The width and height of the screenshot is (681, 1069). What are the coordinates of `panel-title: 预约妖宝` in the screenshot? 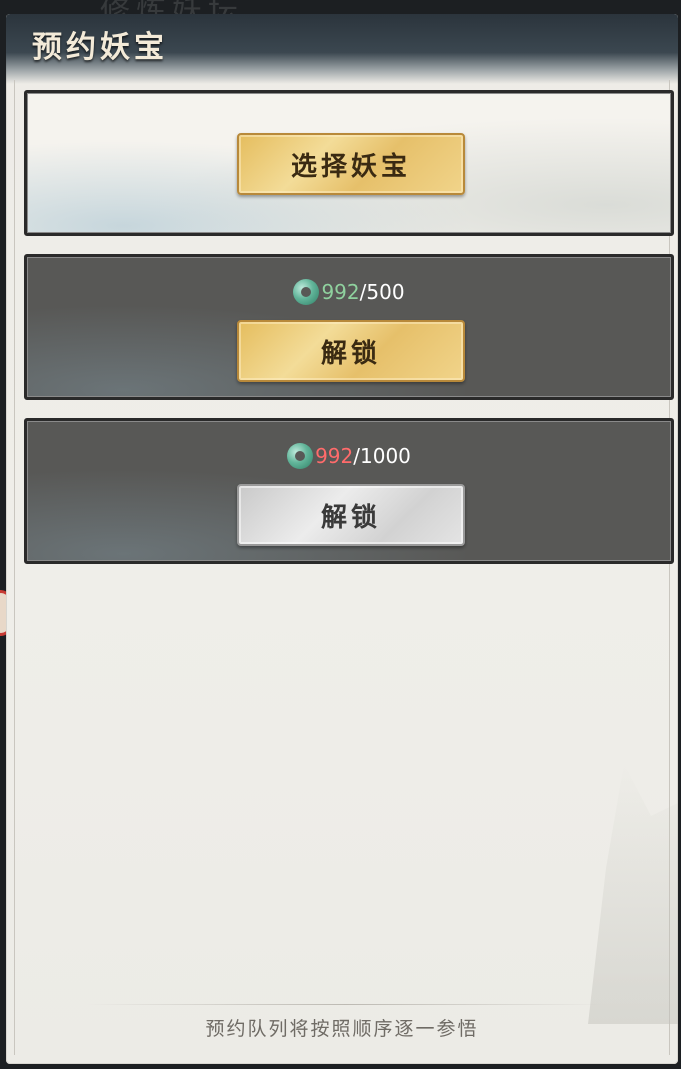 It's located at (100, 47).